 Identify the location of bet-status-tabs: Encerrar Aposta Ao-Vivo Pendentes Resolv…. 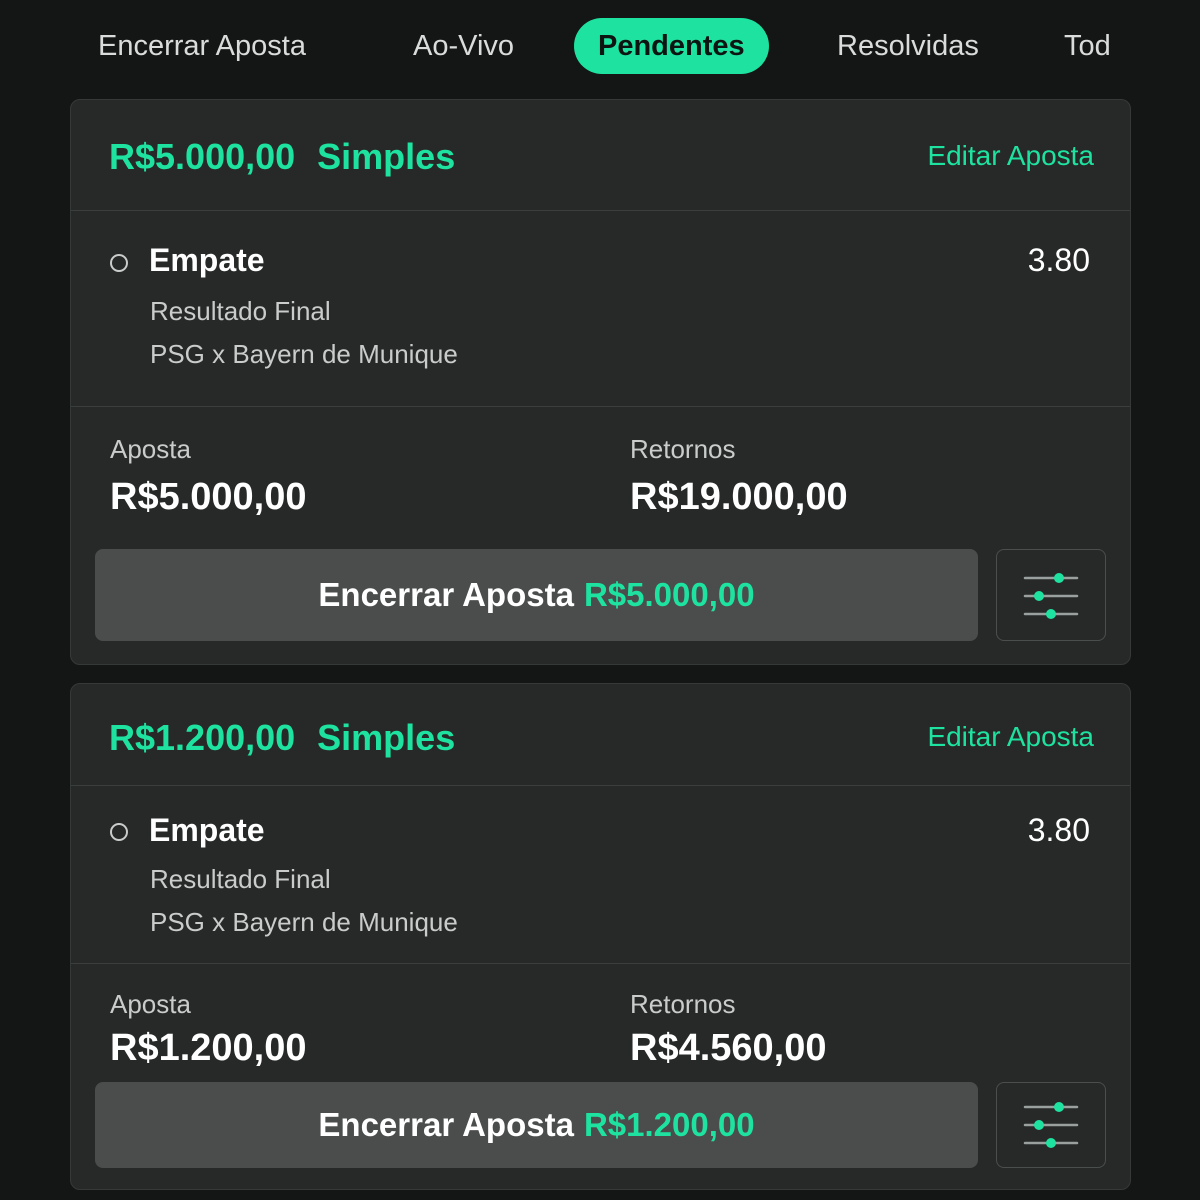
(600, 46).